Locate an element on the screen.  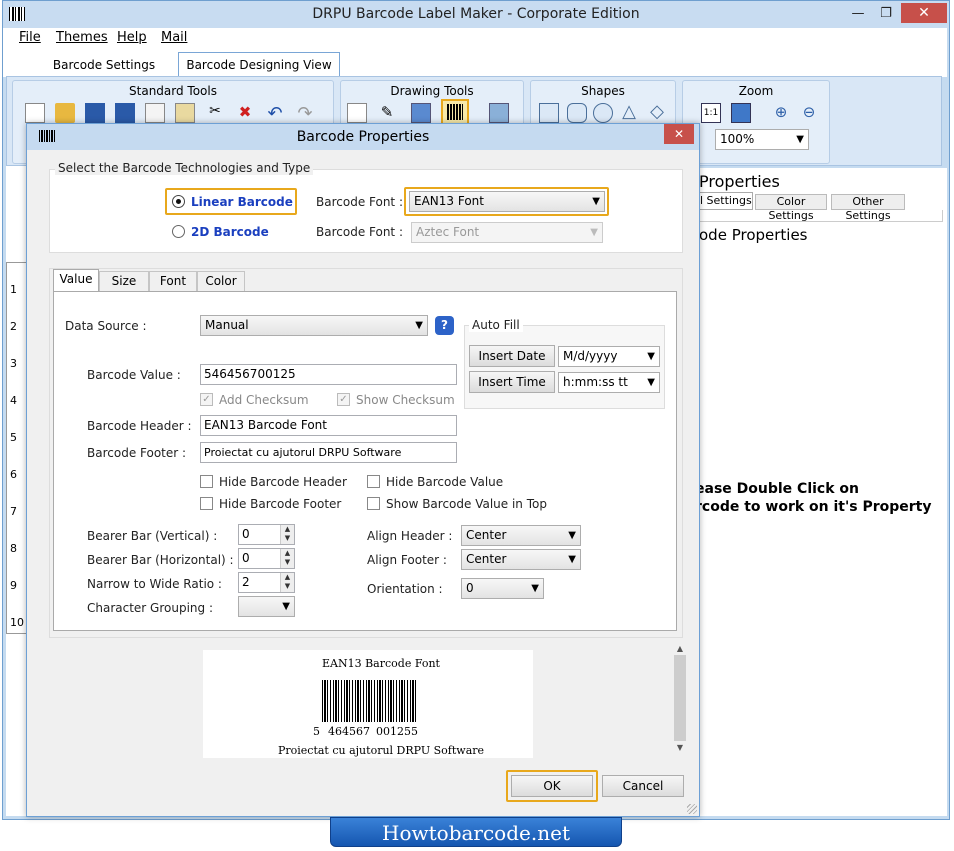
scroll-down-icon: ▼ is located at coordinates (680, 747).